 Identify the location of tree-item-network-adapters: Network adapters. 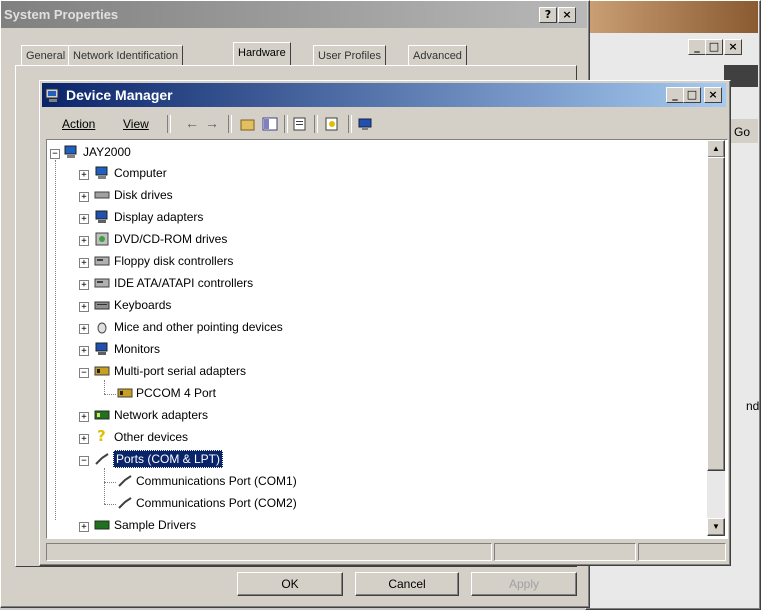
(161, 415).